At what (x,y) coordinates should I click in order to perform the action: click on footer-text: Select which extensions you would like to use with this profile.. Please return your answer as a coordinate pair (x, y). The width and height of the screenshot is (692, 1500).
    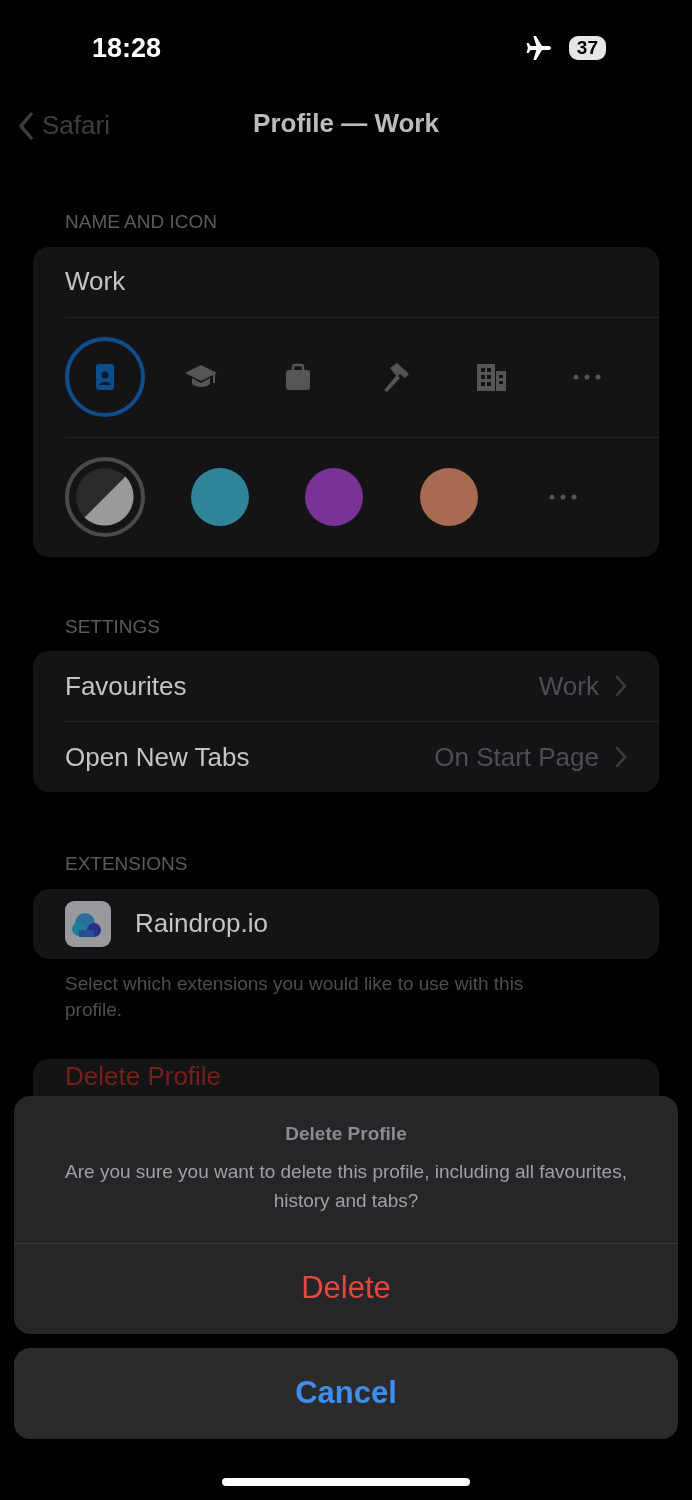
    Looking at the image, I should click on (294, 996).